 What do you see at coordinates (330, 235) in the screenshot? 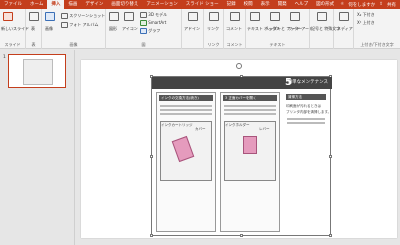
I see `resize-handle-se` at bounding box center [330, 235].